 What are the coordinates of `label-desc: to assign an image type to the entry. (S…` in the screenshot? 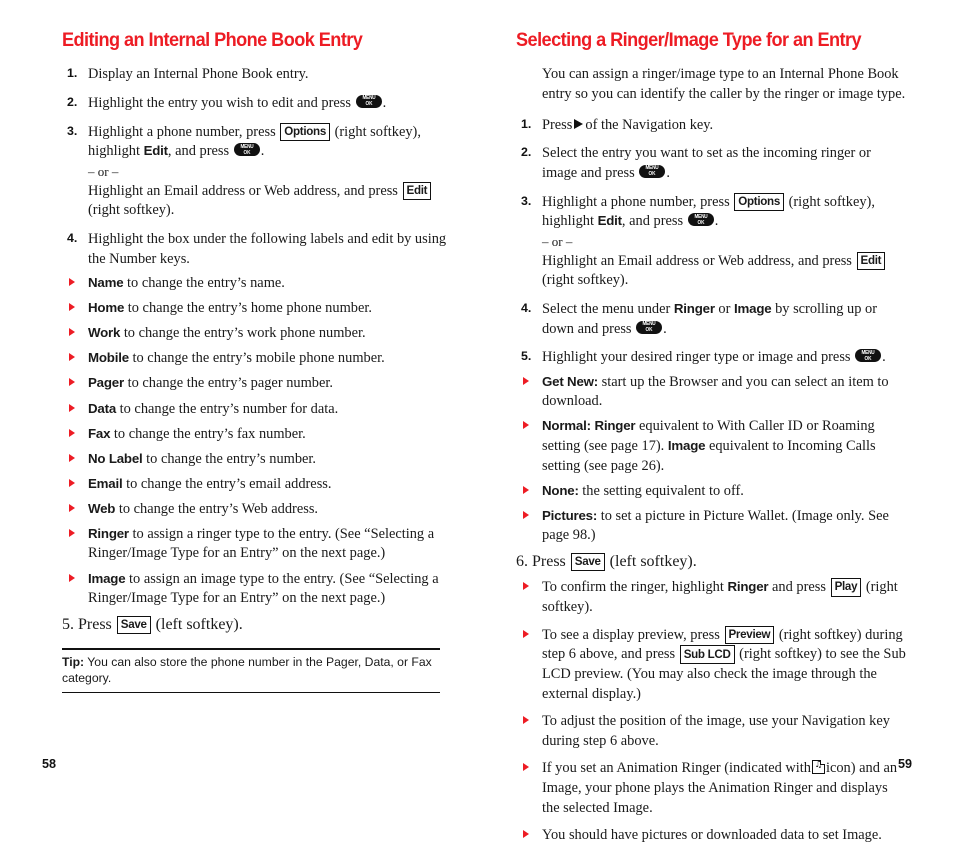 It's located at (263, 588).